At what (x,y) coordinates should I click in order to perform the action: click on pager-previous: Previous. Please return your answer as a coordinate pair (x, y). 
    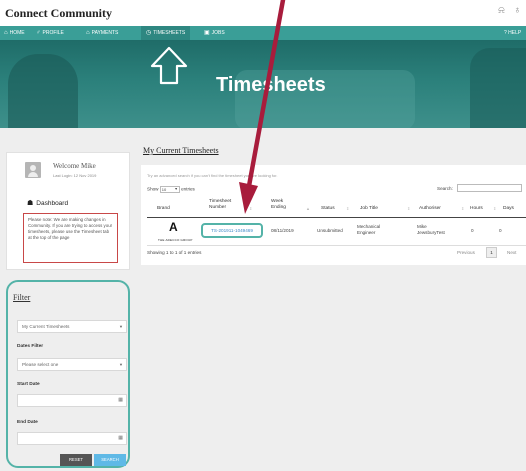
    Looking at the image, I should click on (466, 252).